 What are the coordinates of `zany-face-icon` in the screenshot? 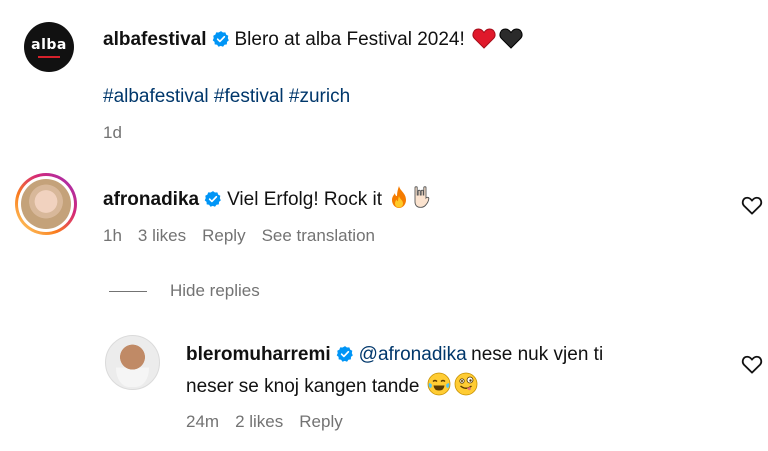 It's located at (466, 386).